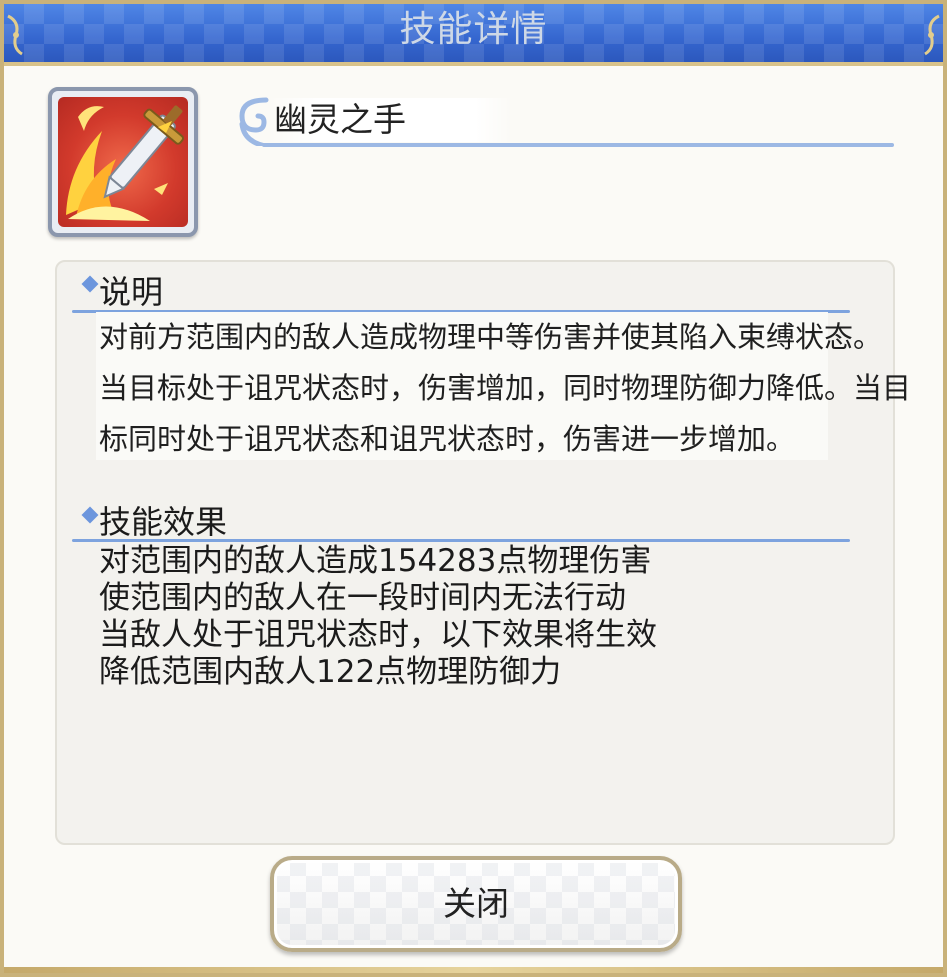 Image resolution: width=947 pixels, height=977 pixels. What do you see at coordinates (340, 119) in the screenshot?
I see `skill-name: 幽灵之手` at bounding box center [340, 119].